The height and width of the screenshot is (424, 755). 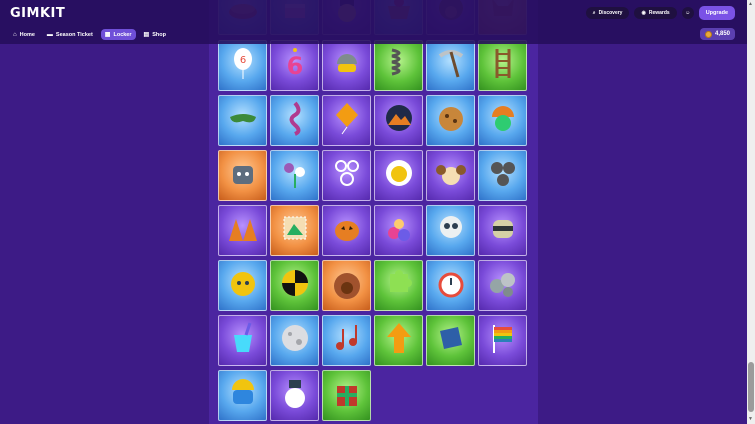 I want to click on scroll-up-icon: ▲, so click(x=750, y=4).